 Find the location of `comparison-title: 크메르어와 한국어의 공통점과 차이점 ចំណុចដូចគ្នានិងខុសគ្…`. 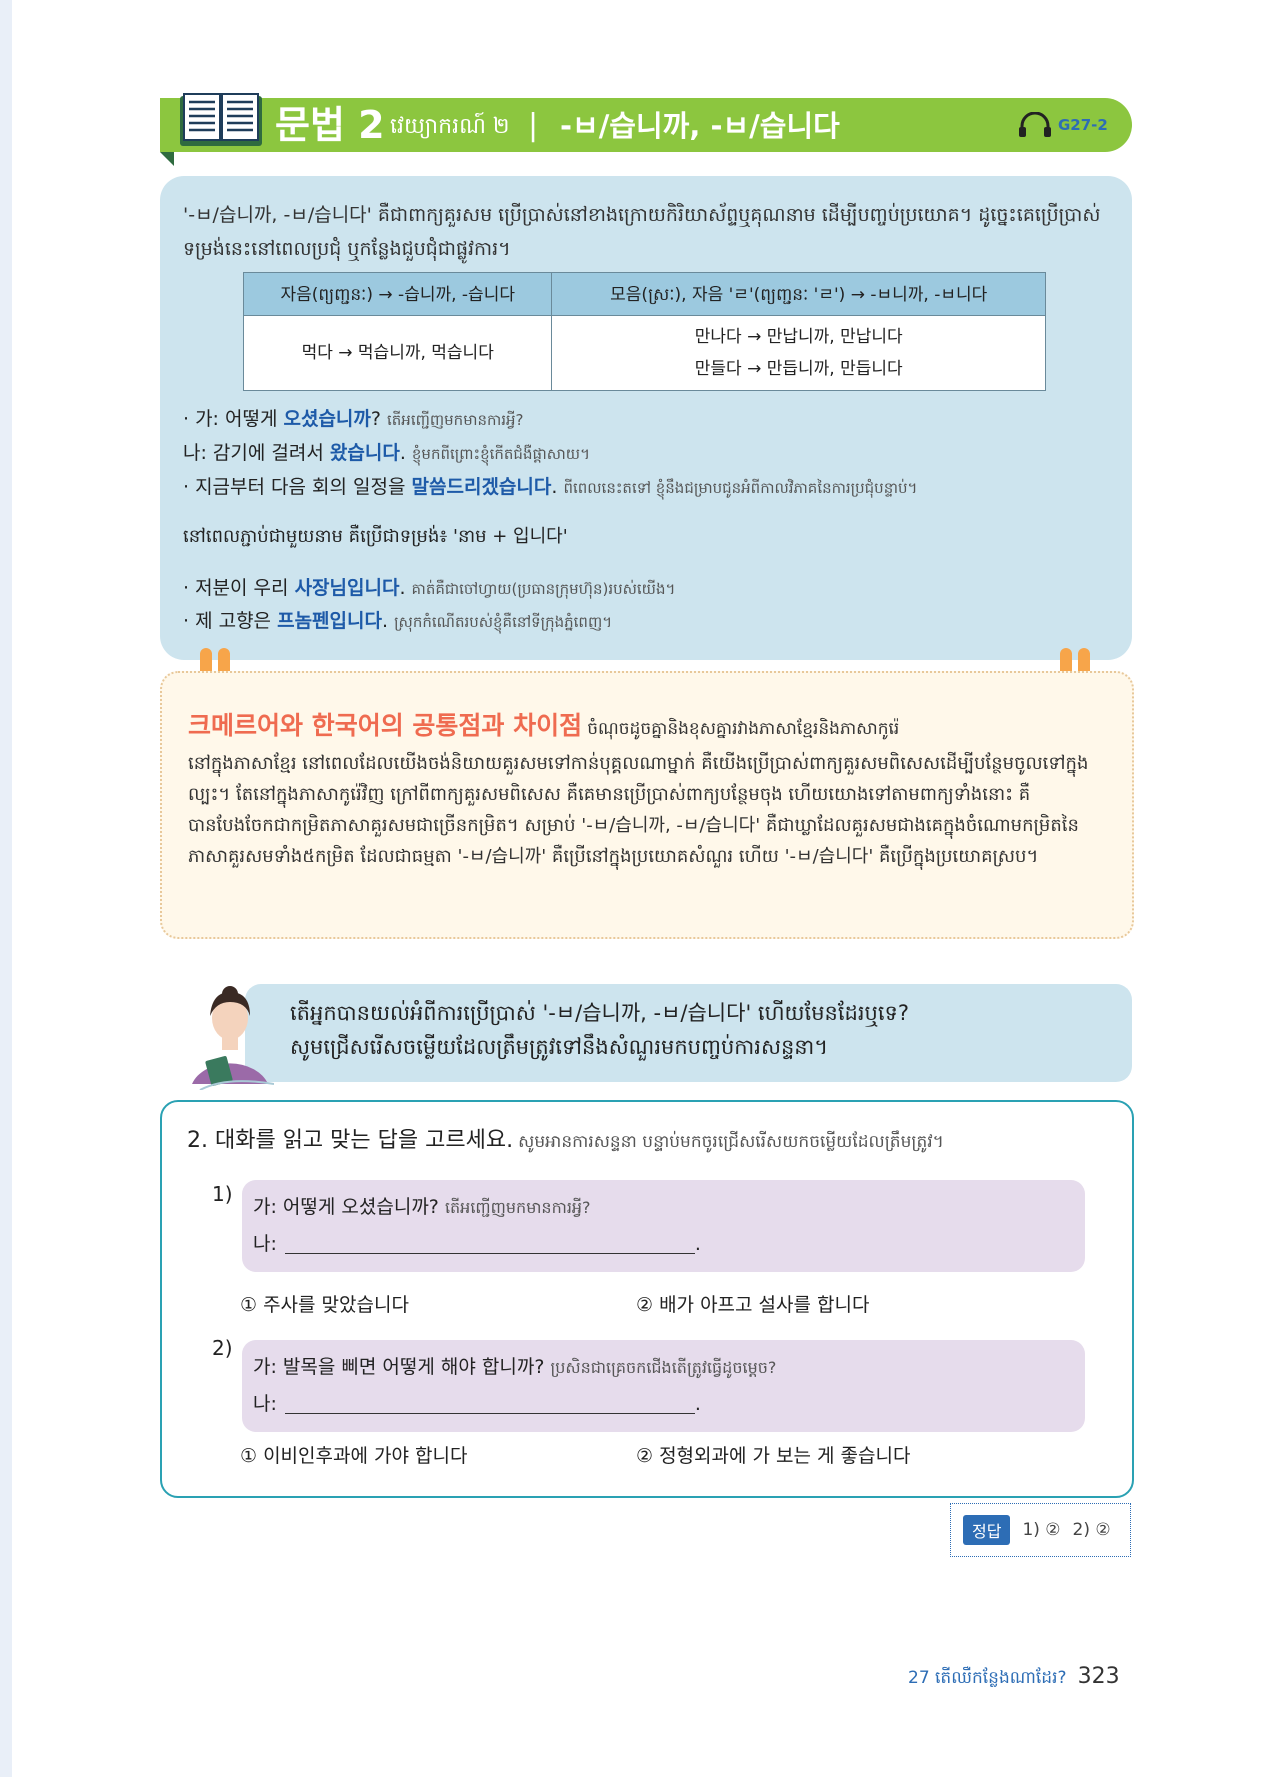

comparison-title: 크메르어와 한국어의 공통점과 차이점 ចំណុចដូចគ្នានិងខុសគ្… is located at coordinates (543, 724).